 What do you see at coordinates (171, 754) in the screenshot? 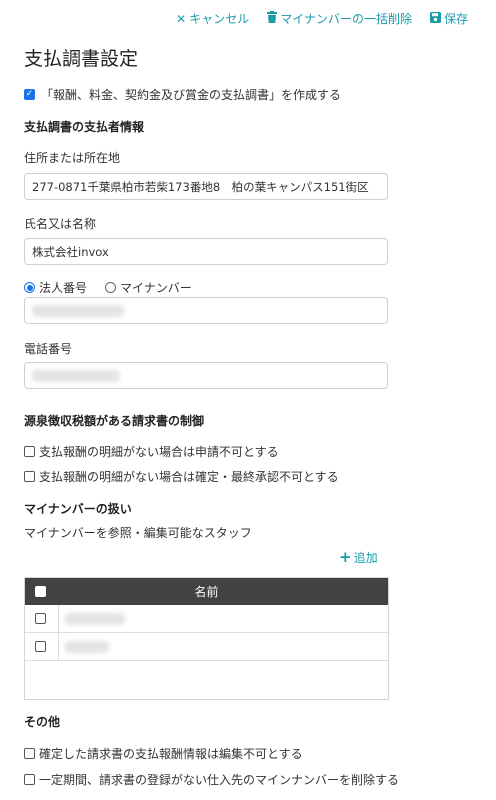
I see `option-label: 確定した請求書の支払報酬情報は編集不可とする` at bounding box center [171, 754].